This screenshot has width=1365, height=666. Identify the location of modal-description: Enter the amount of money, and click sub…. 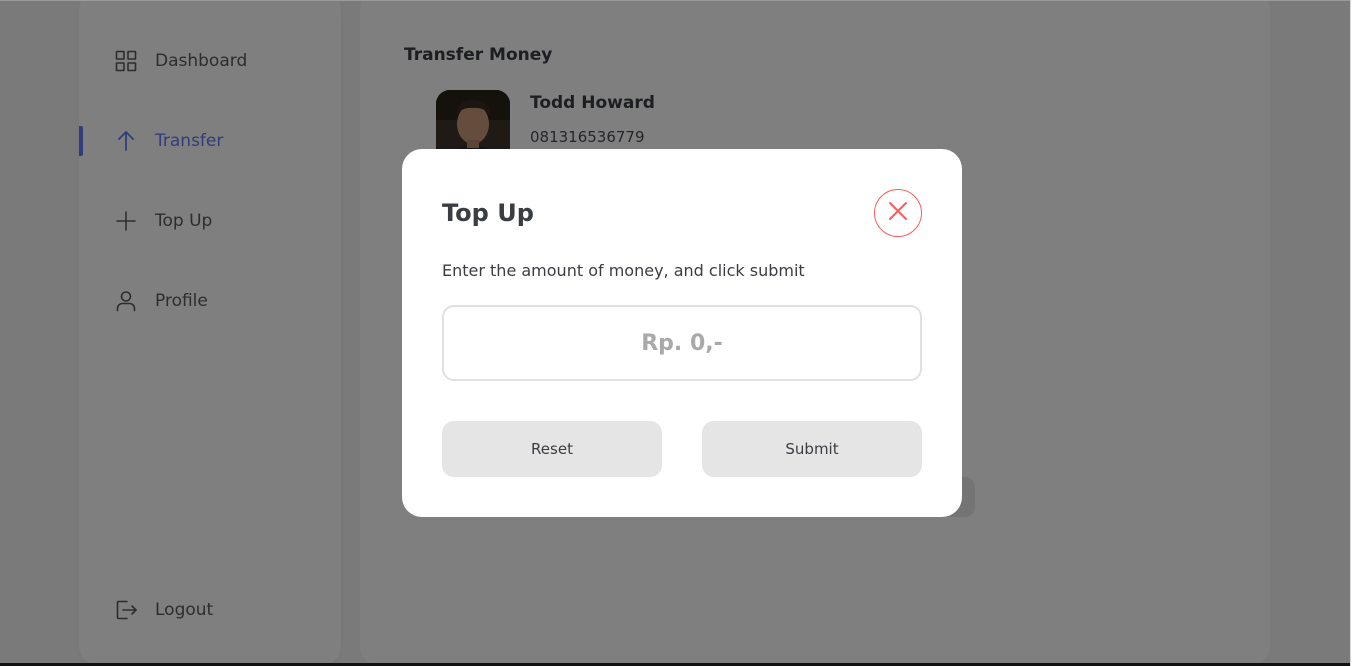
(623, 270).